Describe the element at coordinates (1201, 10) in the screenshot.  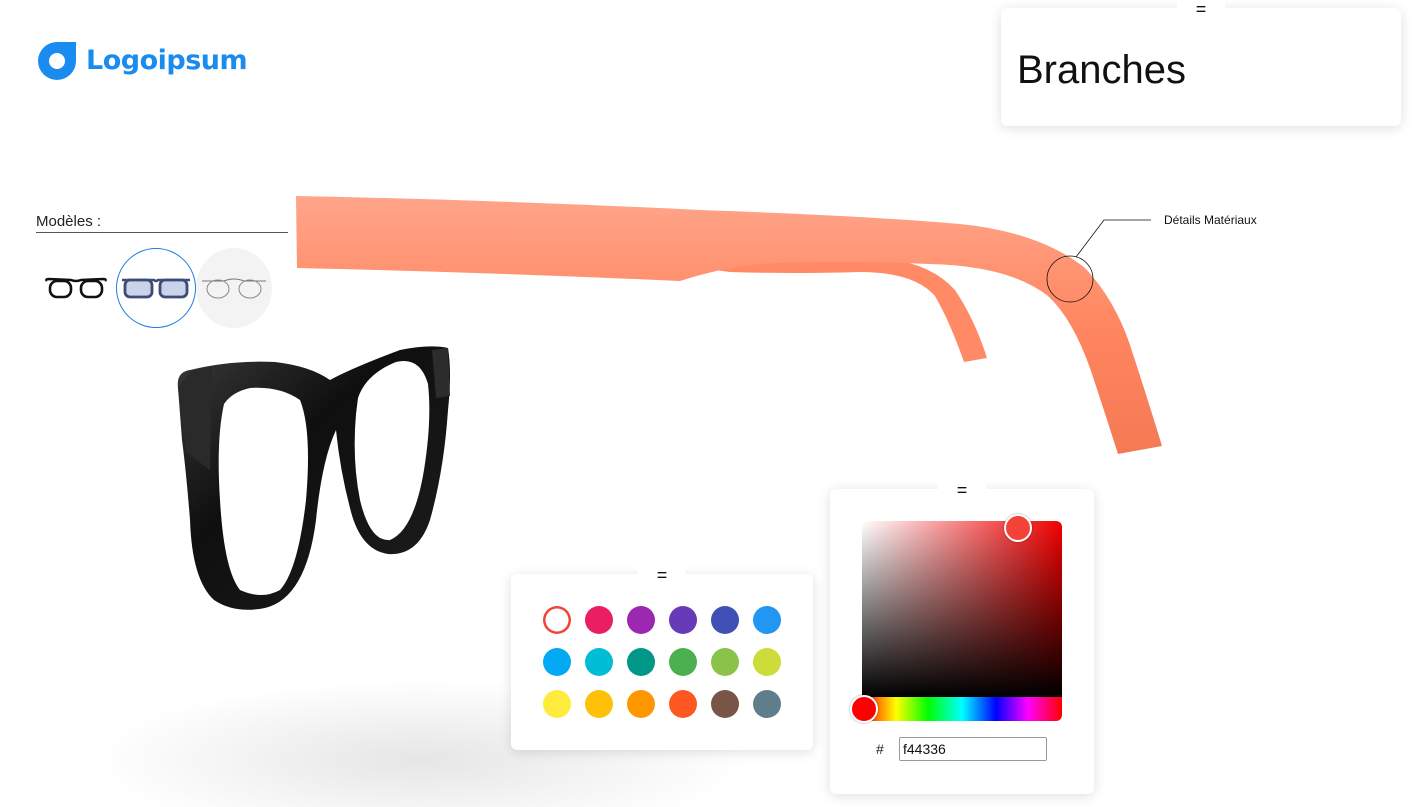
I see `branches-panel-drag-handle: =` at that location.